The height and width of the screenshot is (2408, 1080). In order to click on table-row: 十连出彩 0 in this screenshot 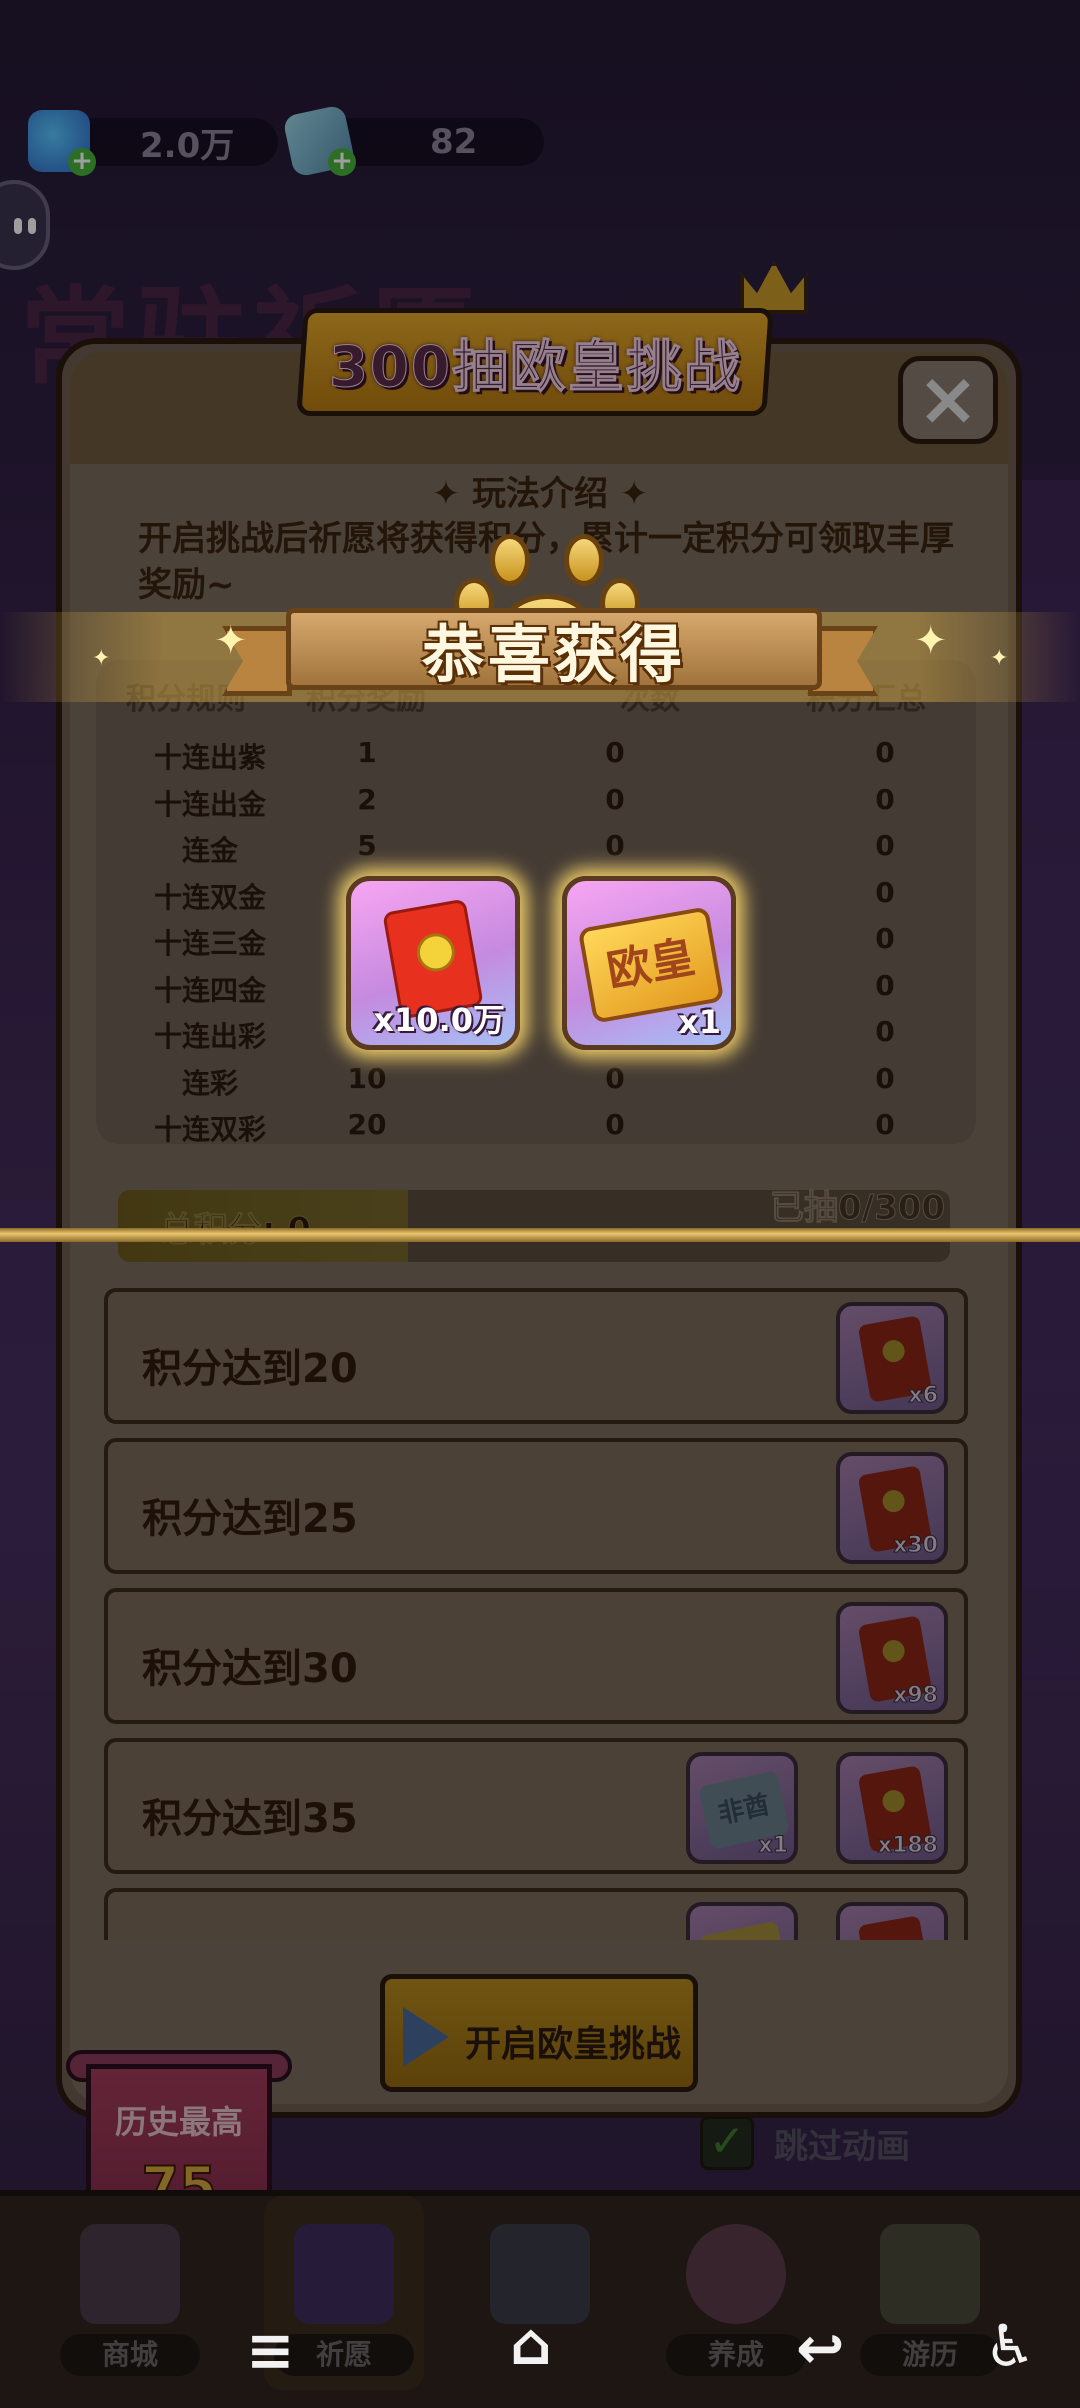, I will do `click(540, 1038)`.